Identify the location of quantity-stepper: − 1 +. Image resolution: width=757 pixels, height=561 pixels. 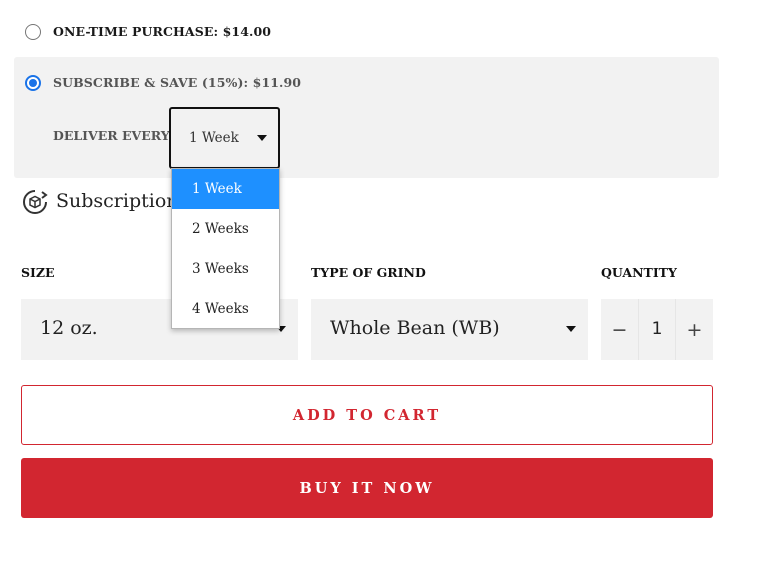
(657, 329).